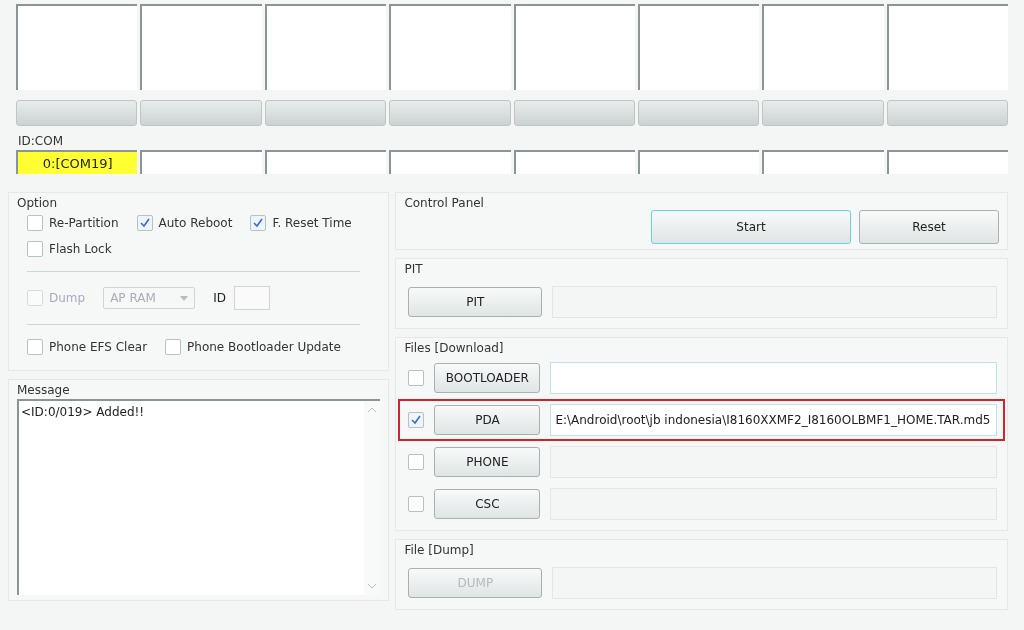 This screenshot has width=1024, height=630. I want to click on log-line: <ID:0/019> Added!!, so click(83, 412).